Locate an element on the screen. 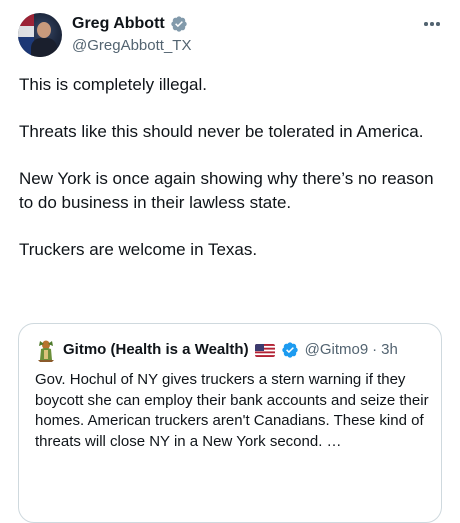 The width and height of the screenshot is (460, 523). avatar-head is located at coordinates (44, 30).